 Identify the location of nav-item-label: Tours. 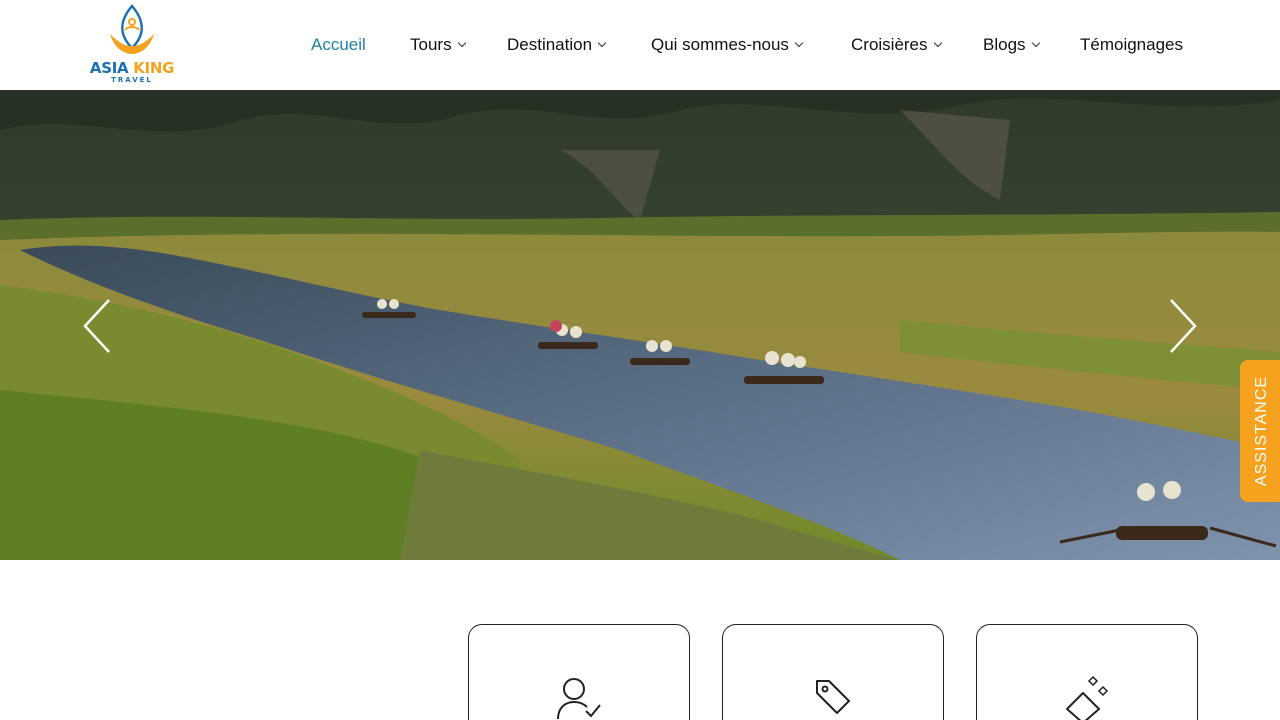
(431, 44).